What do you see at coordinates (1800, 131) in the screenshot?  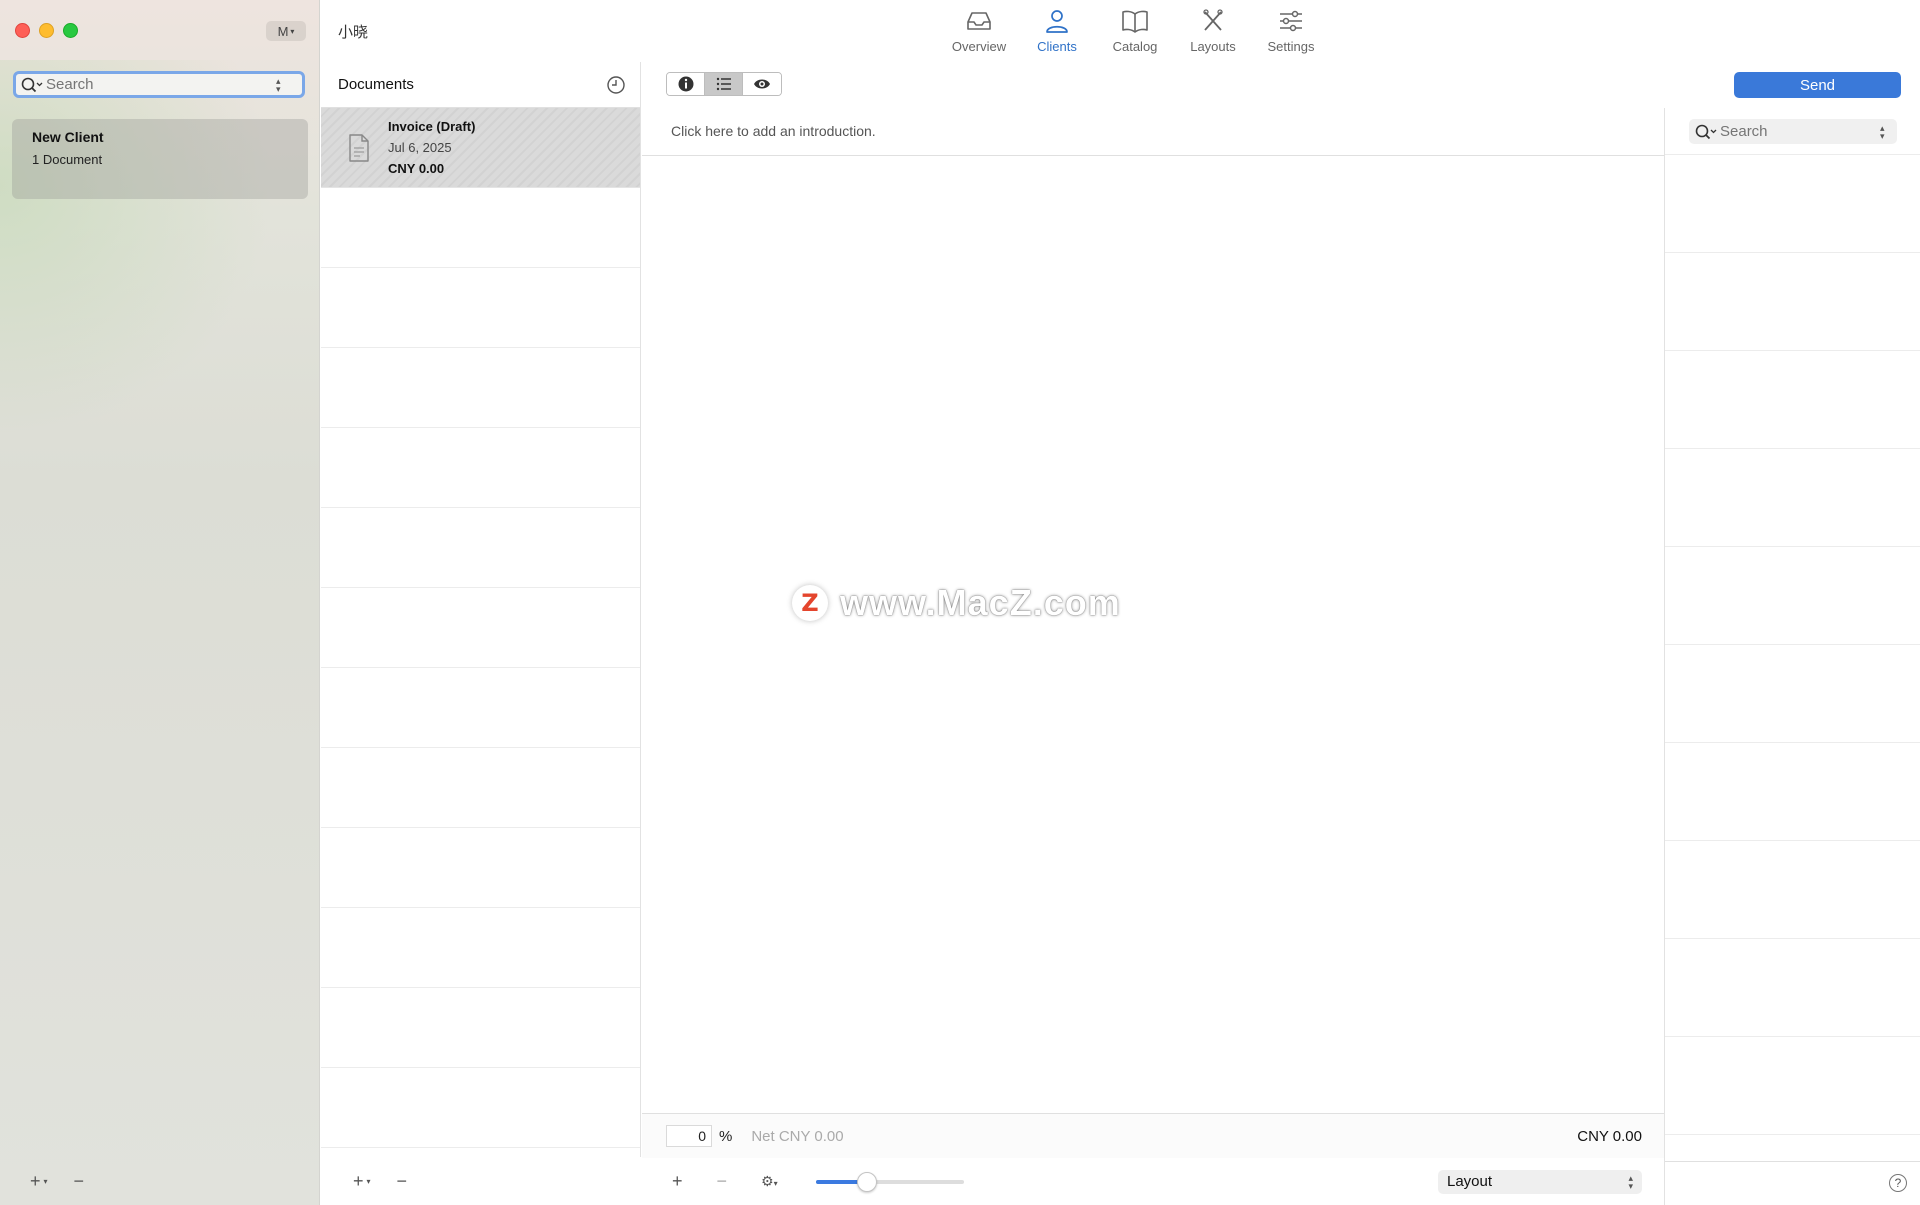 I see `catalog-search-input` at bounding box center [1800, 131].